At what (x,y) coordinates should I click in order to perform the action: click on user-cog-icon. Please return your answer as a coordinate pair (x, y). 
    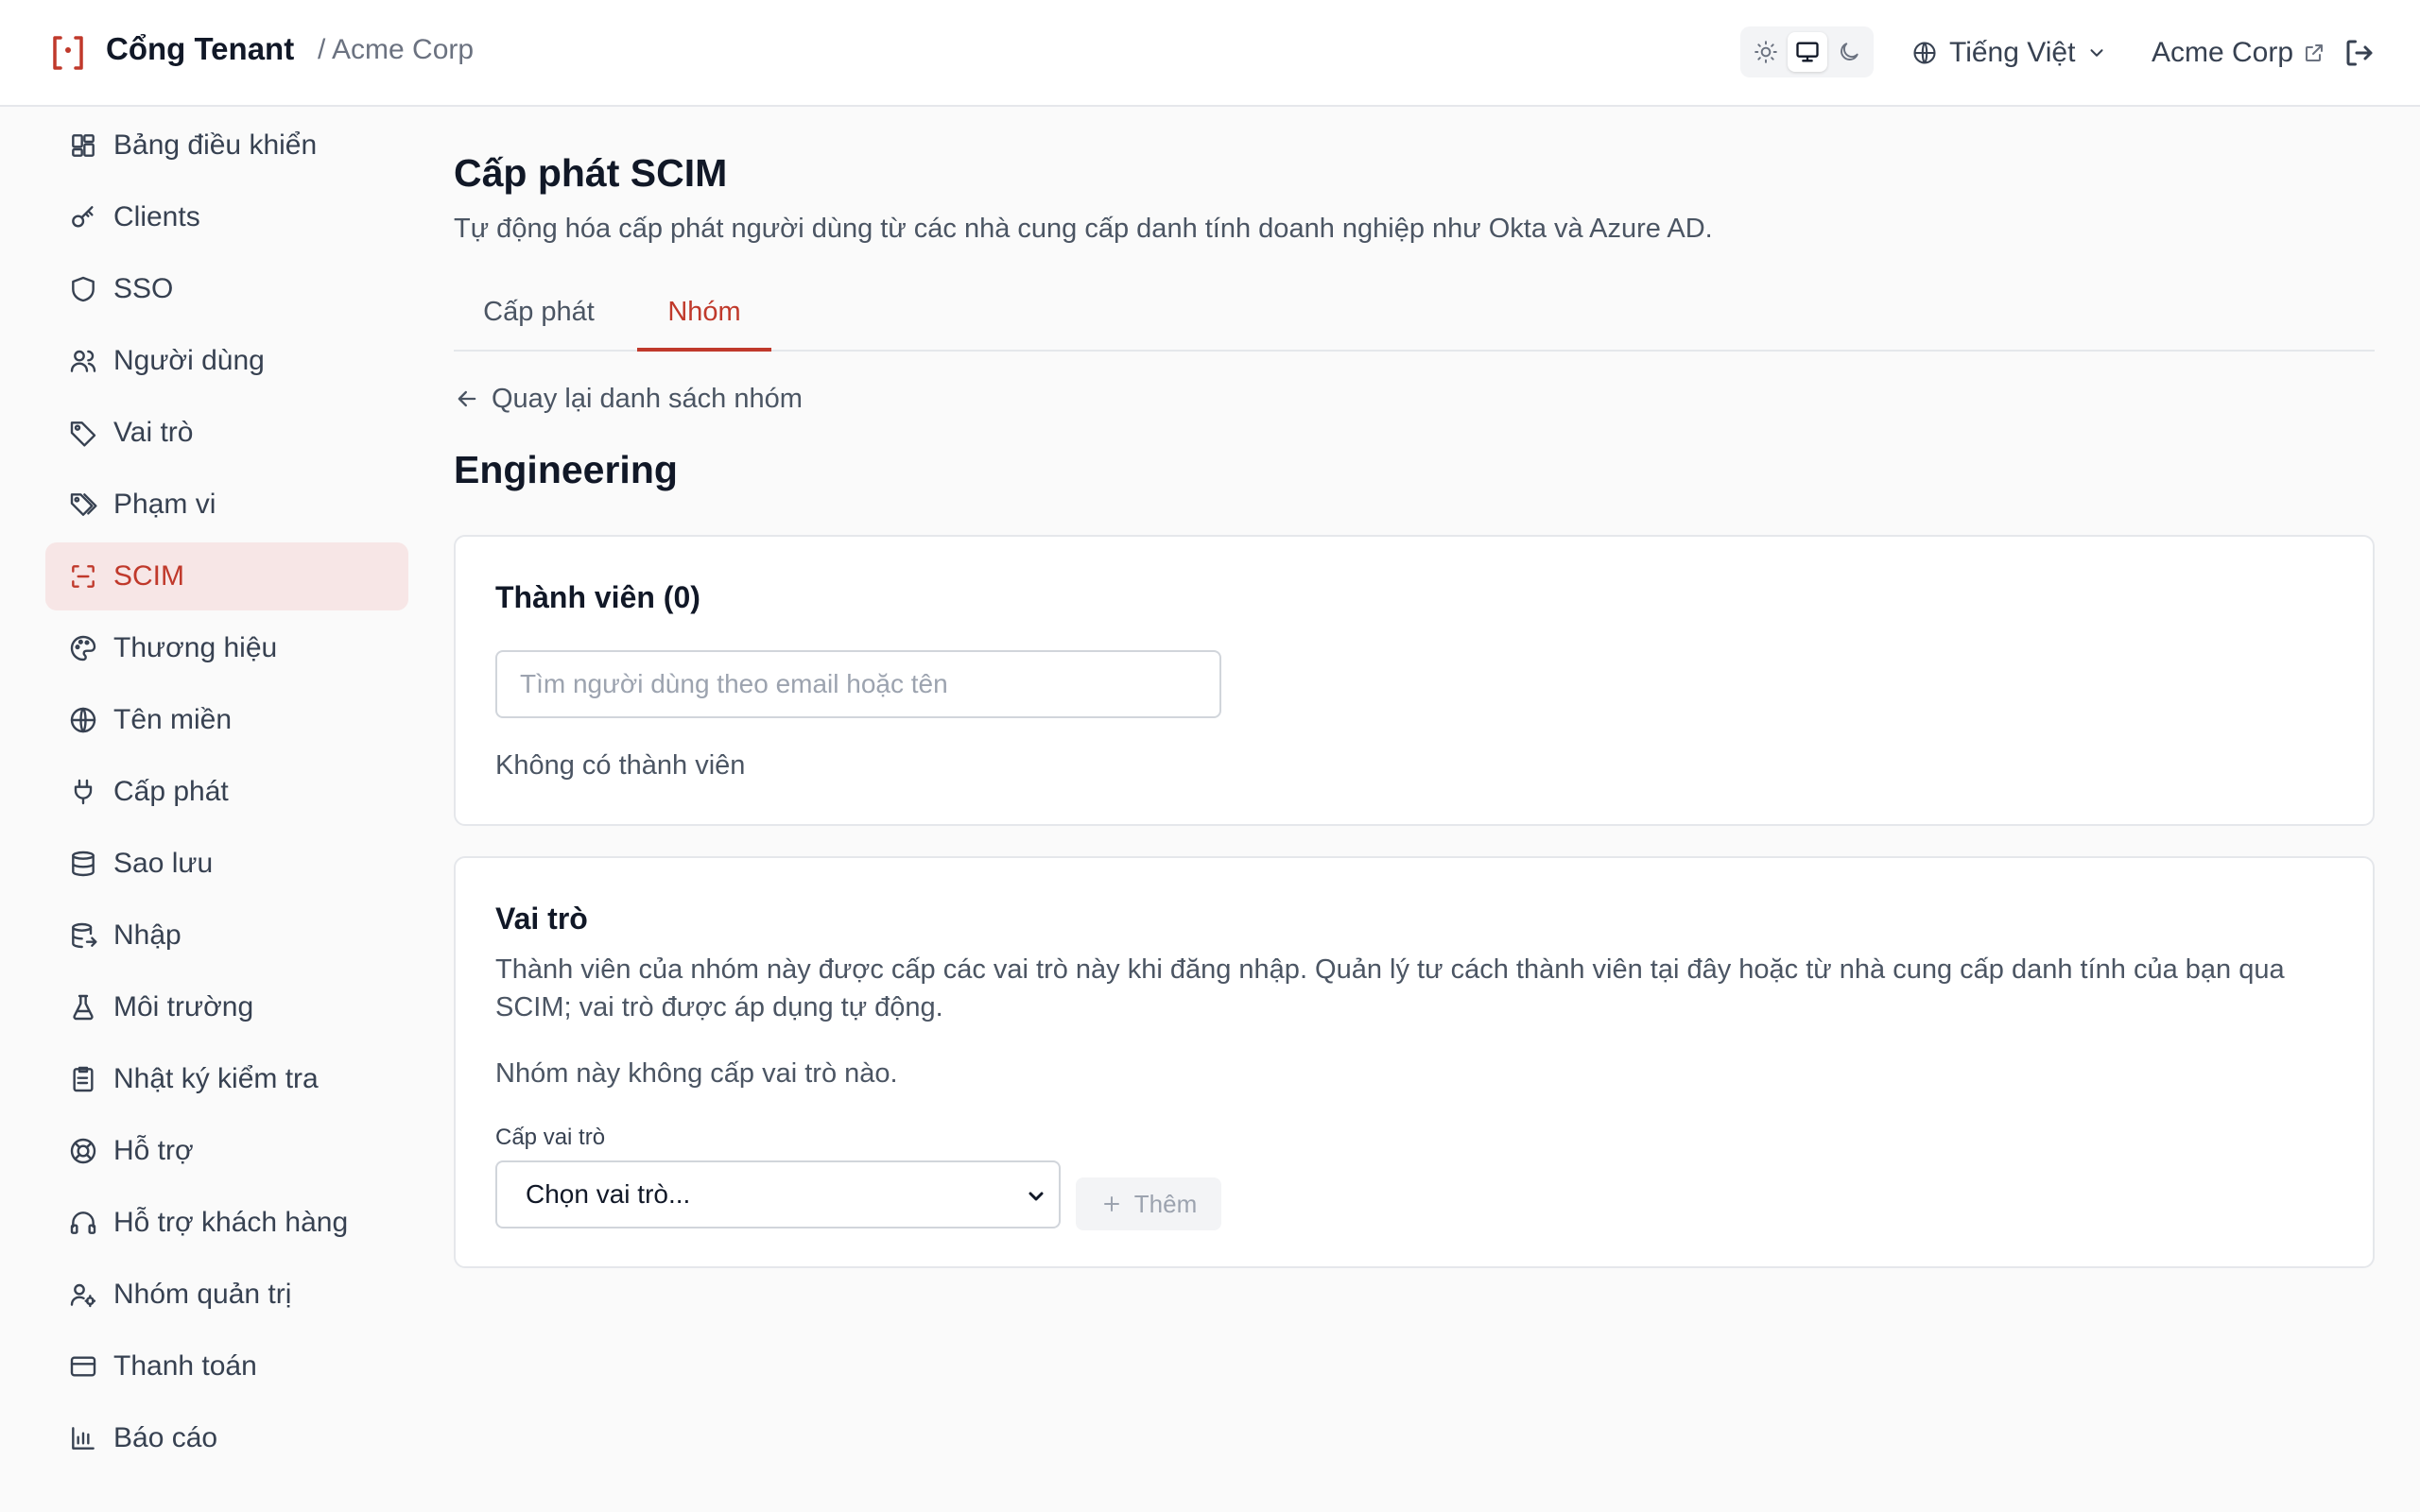
    Looking at the image, I should click on (83, 1295).